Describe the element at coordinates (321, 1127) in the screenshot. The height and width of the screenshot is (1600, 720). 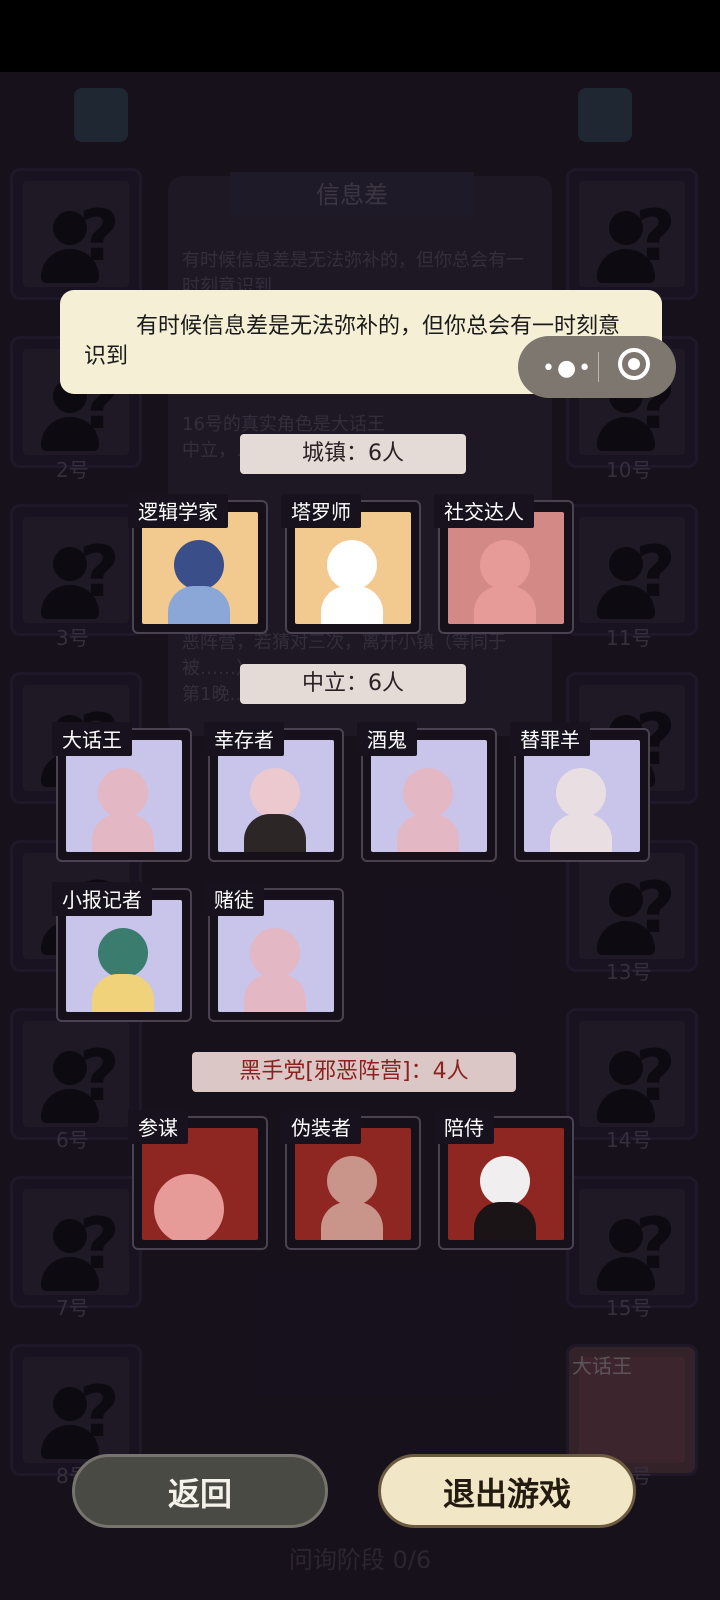
I see `role-name: 伪装者` at that location.